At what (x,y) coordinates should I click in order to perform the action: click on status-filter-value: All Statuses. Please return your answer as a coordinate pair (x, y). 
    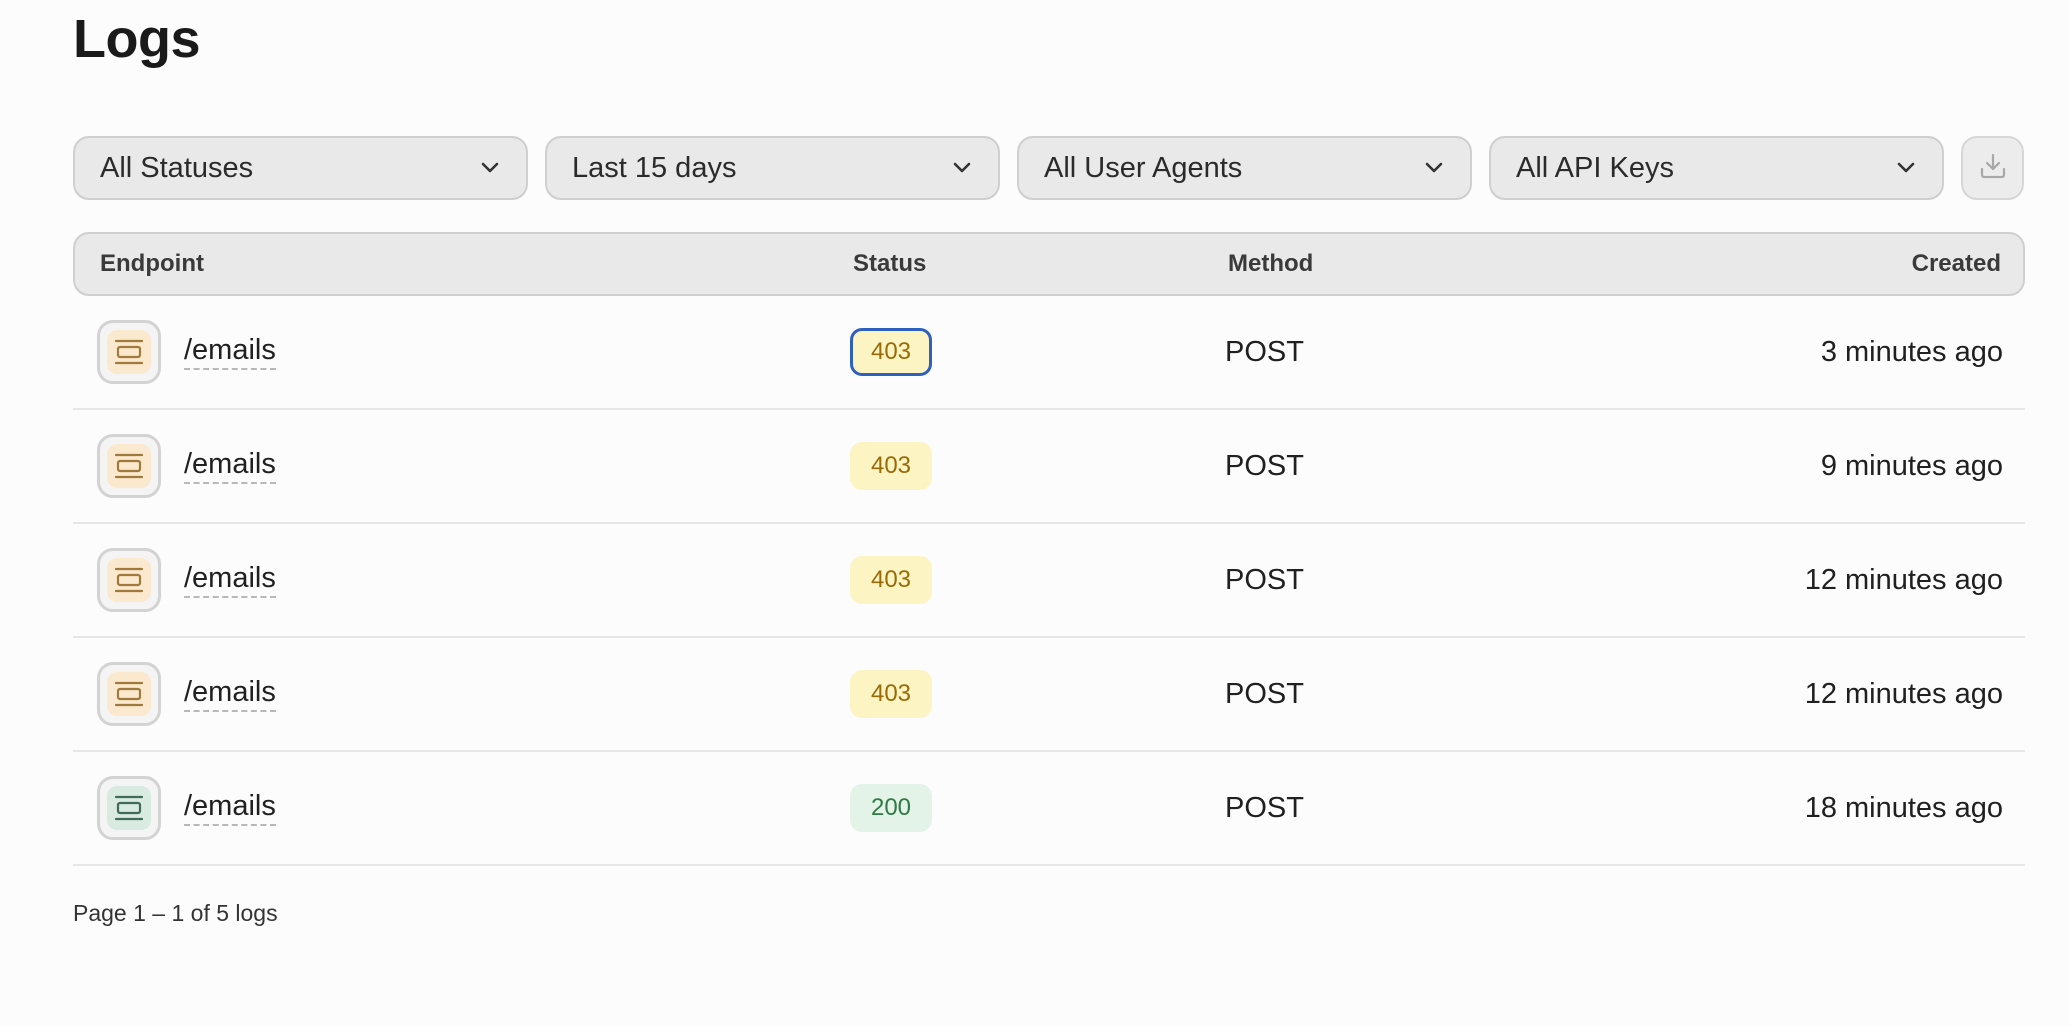
    Looking at the image, I should click on (177, 167).